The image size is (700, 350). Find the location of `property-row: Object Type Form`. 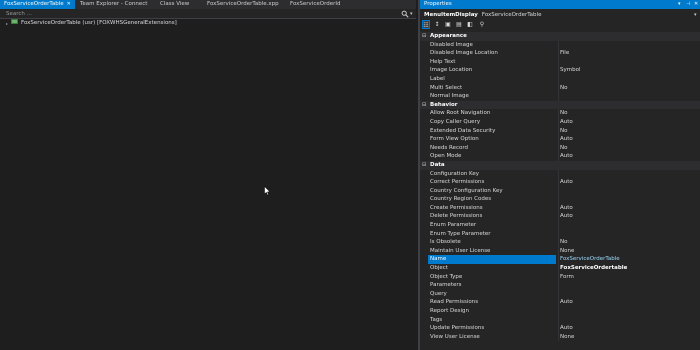

property-row: Object Type Form is located at coordinates (560, 277).